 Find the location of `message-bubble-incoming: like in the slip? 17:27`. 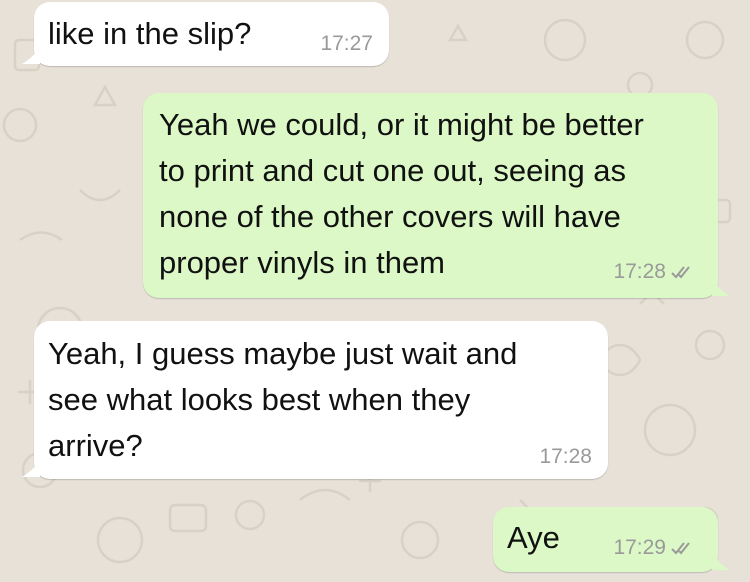

message-bubble-incoming: like in the slip? 17:27 is located at coordinates (211, 34).